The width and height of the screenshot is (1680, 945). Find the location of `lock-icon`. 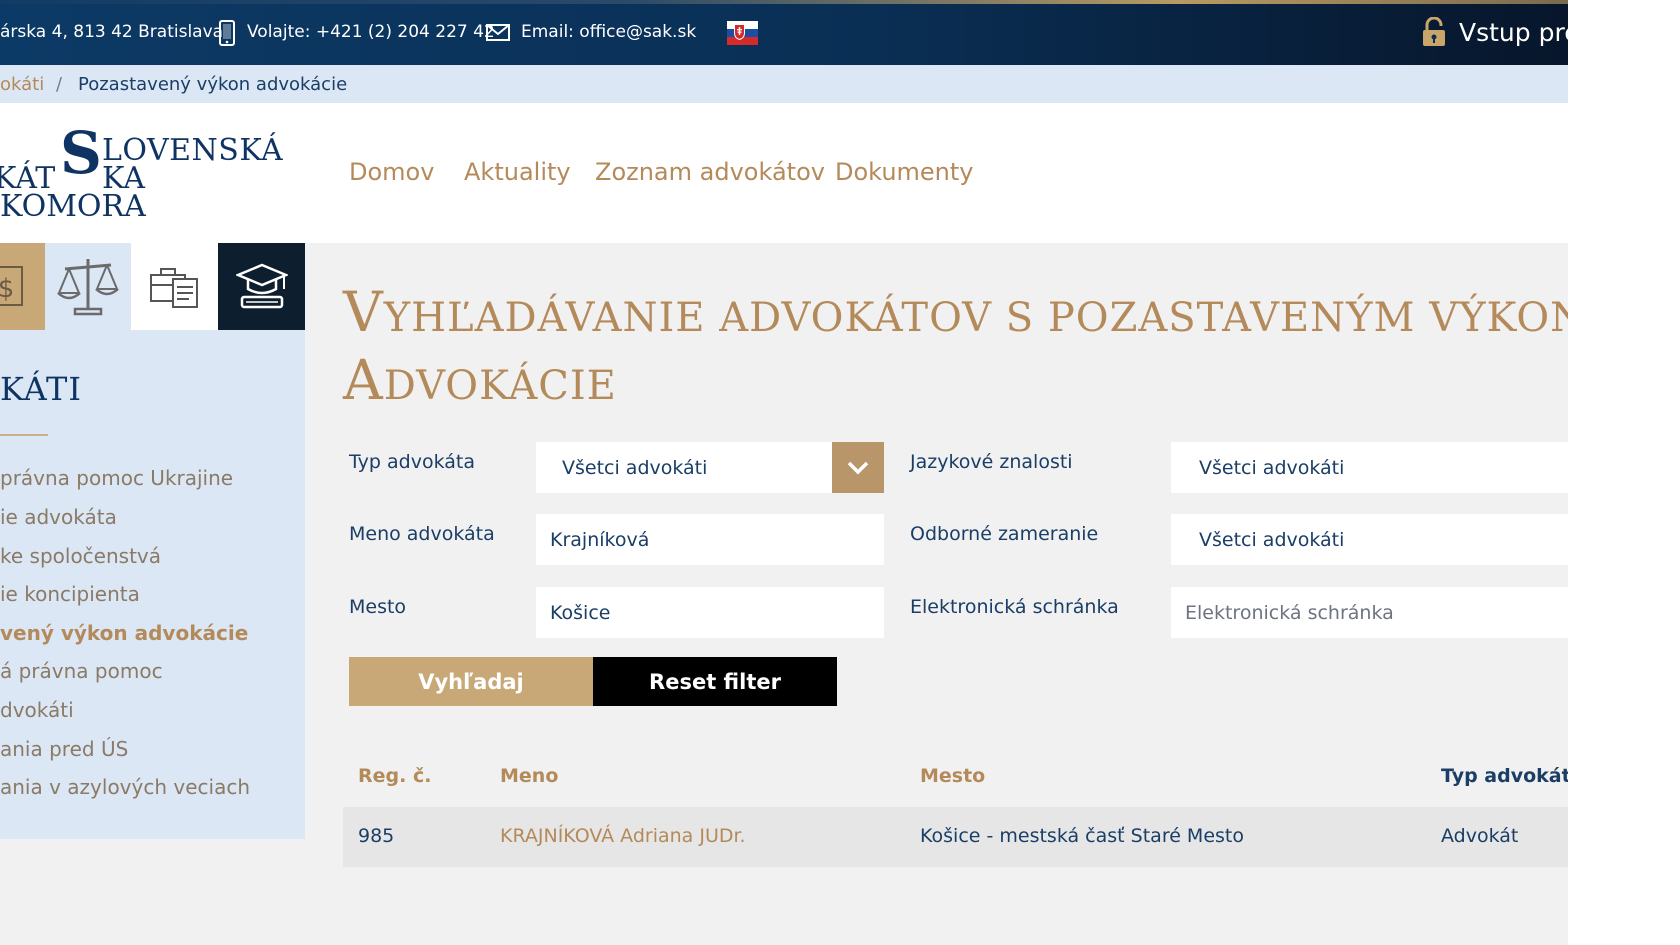

lock-icon is located at coordinates (1434, 31).